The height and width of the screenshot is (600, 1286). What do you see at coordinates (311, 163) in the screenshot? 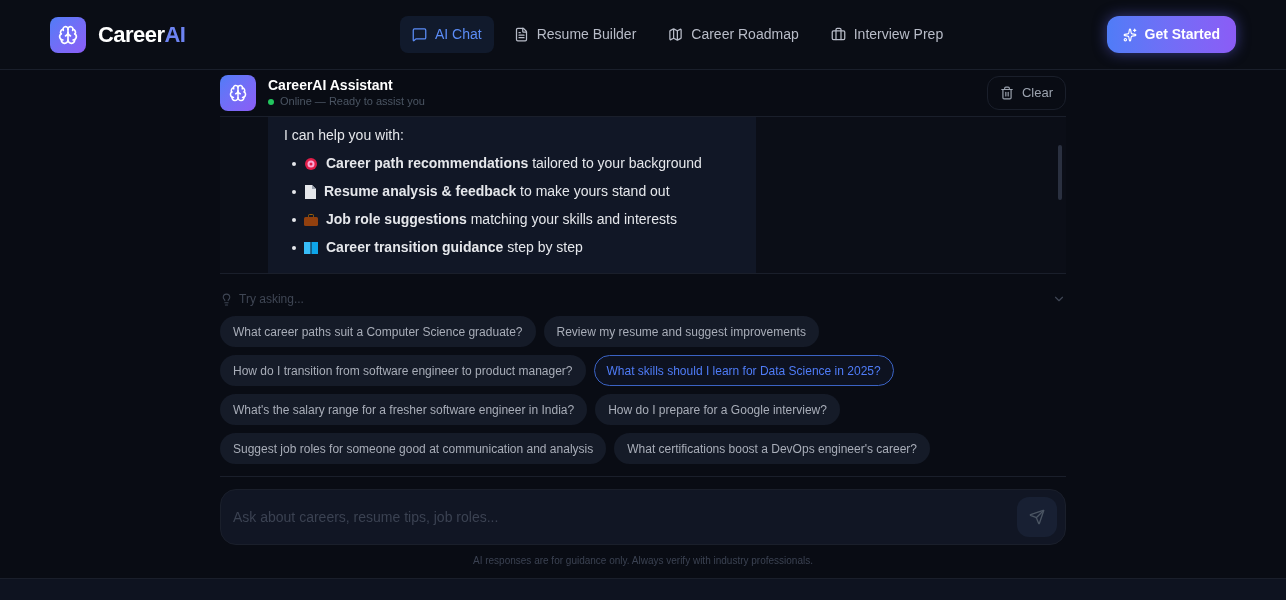
I see `target-icon` at bounding box center [311, 163].